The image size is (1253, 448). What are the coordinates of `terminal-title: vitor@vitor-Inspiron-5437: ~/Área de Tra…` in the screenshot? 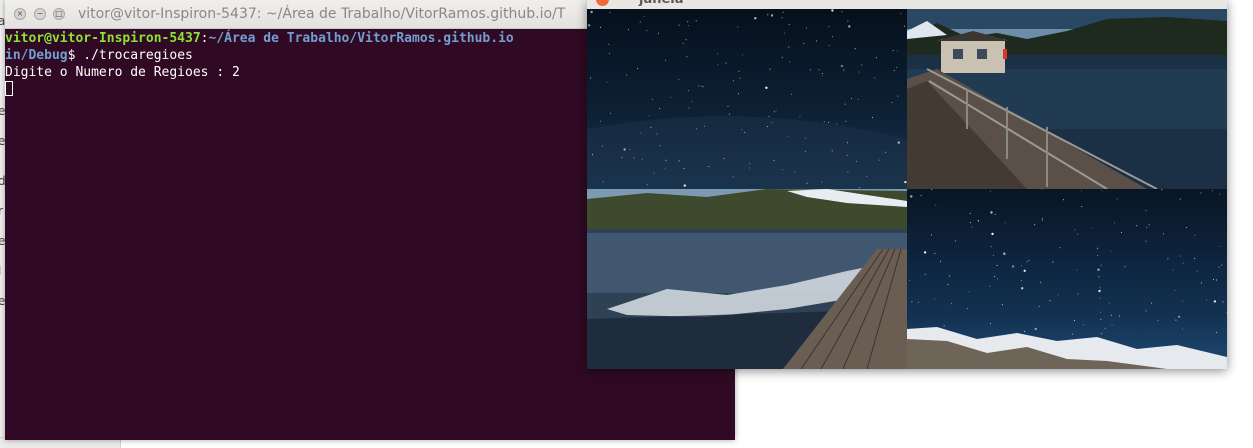 It's located at (322, 14).